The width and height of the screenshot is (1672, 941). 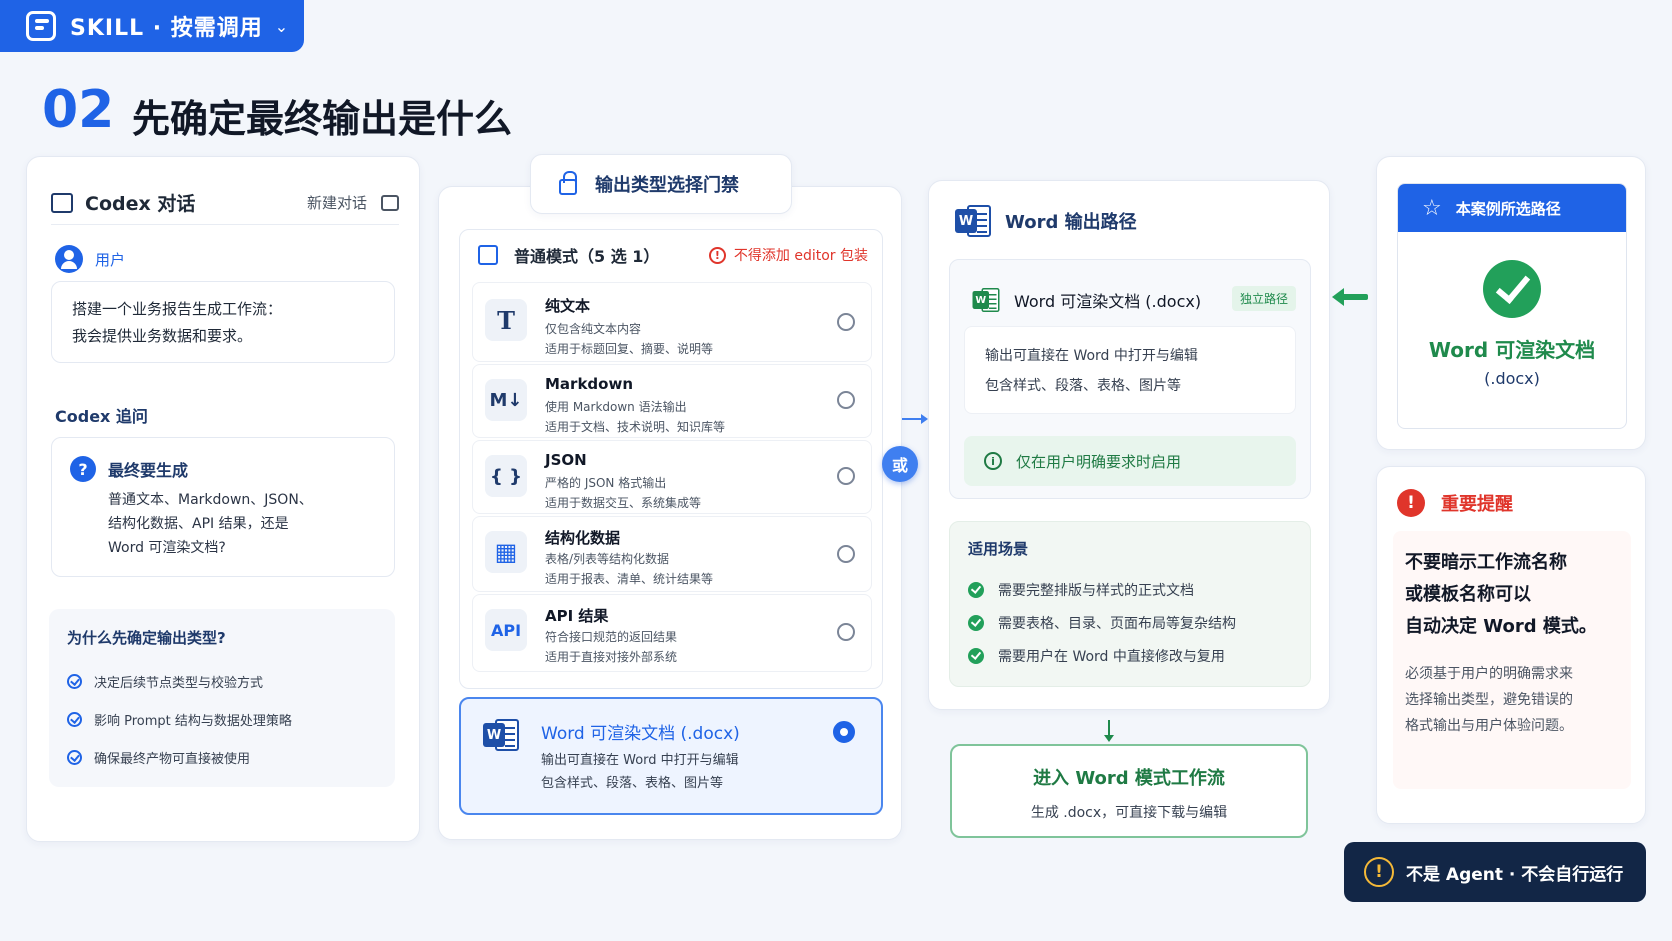 What do you see at coordinates (177, 309) in the screenshot?
I see `user-message-line: 搭建一个业务报告生成工作流：` at bounding box center [177, 309].